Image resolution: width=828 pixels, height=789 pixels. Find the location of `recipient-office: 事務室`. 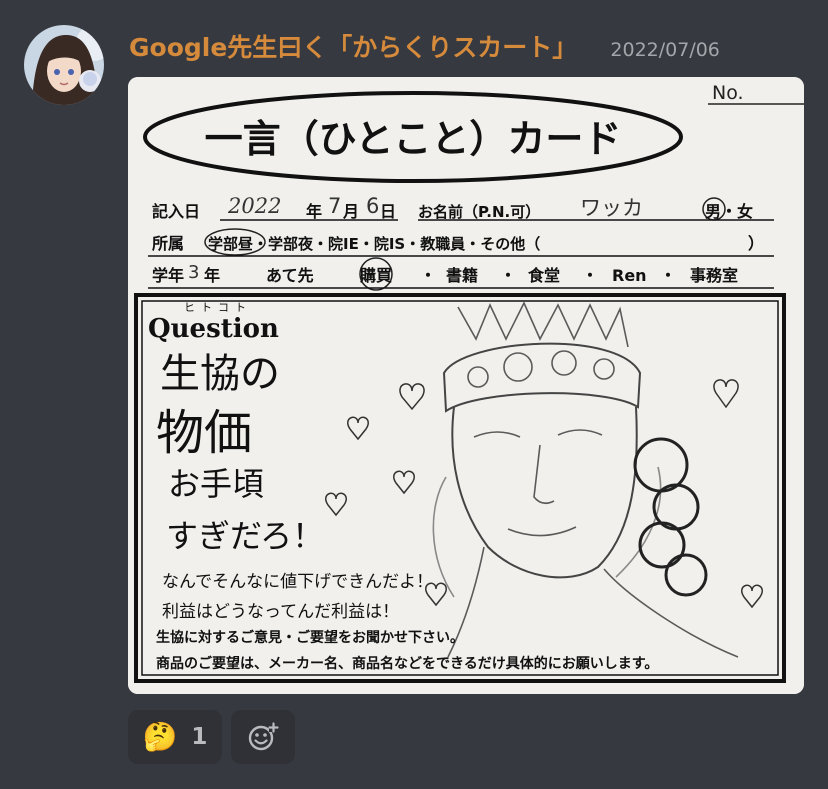

recipient-office: 事務室 is located at coordinates (714, 275).